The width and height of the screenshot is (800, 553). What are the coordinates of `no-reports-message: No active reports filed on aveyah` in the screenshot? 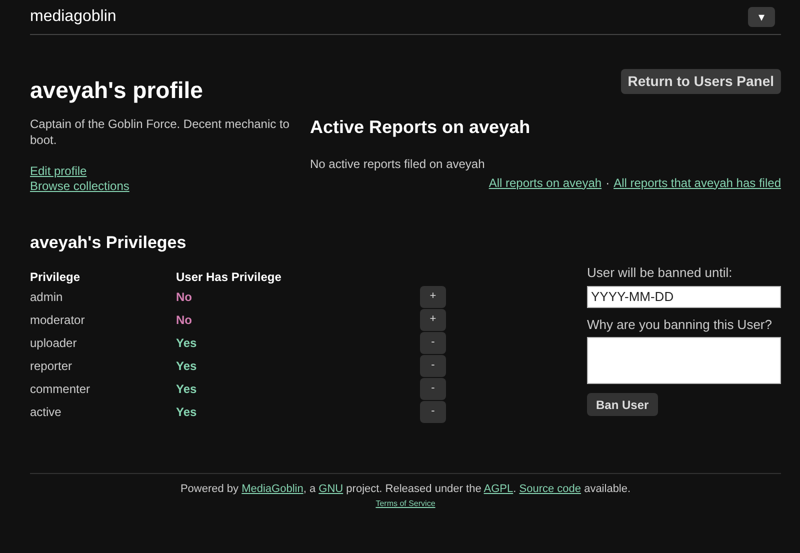 It's located at (397, 164).